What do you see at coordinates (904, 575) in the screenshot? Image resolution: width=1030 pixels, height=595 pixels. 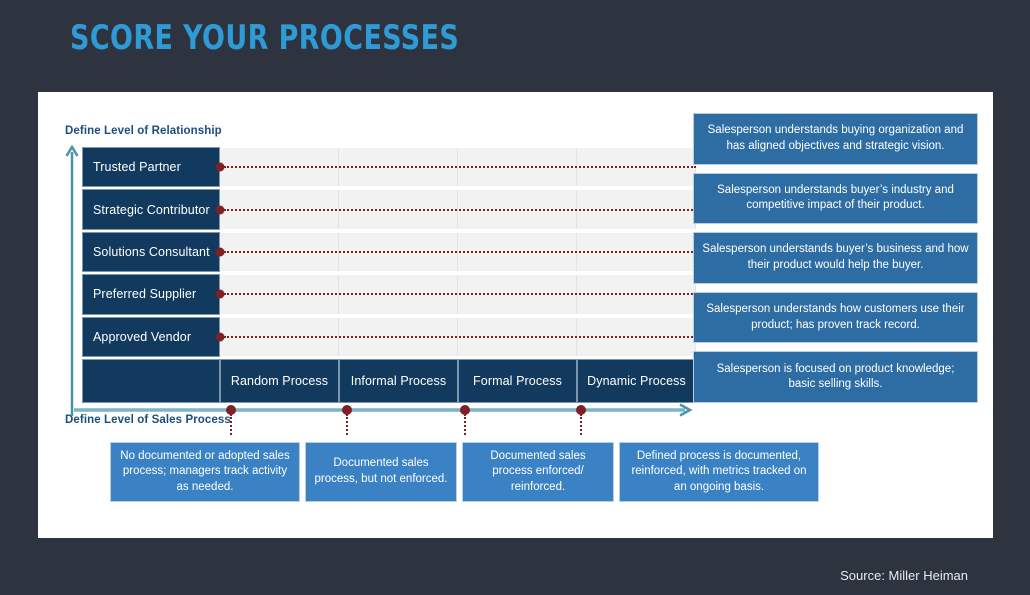 I see `source-attribution: Source: Miller Heiman` at bounding box center [904, 575].